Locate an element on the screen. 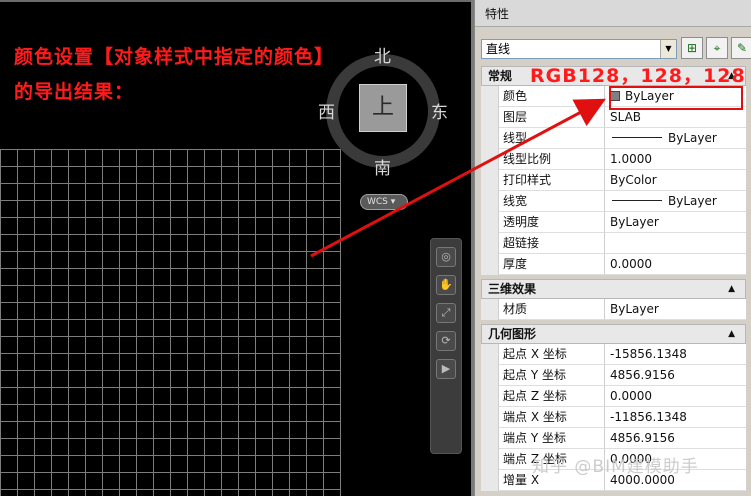  navigation-bar: ◎ ✋ ⤢ ⟳ ▶ is located at coordinates (446, 346).